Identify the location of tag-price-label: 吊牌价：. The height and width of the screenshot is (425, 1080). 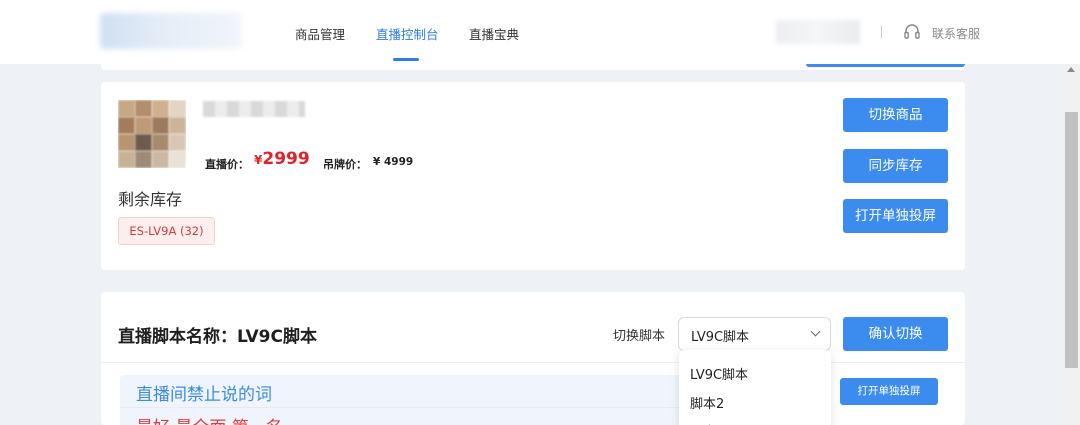
(345, 164).